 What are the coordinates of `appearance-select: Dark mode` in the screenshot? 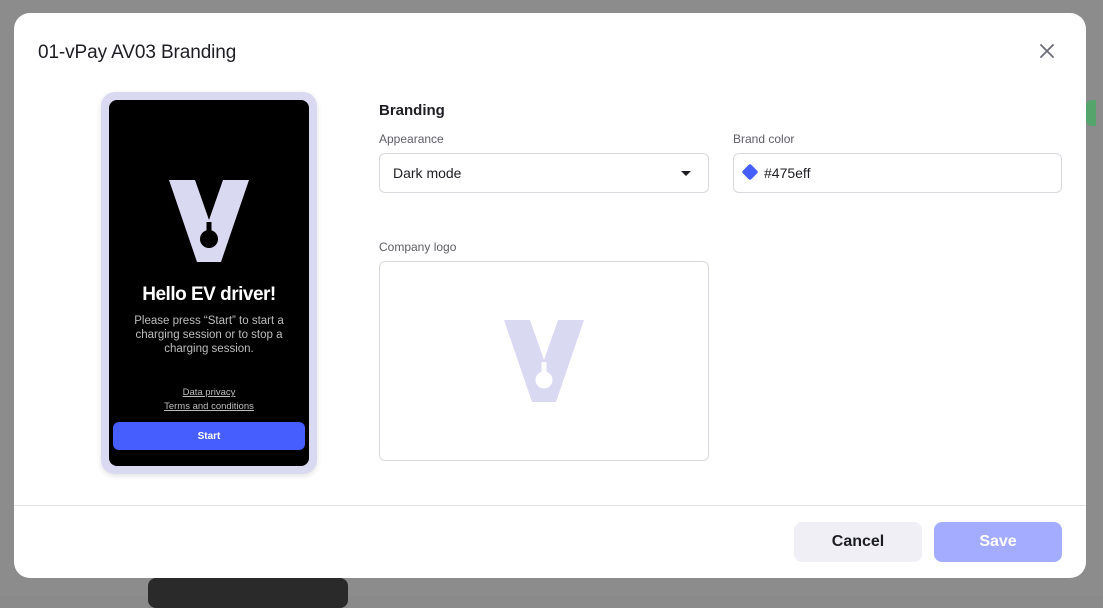 It's located at (544, 173).